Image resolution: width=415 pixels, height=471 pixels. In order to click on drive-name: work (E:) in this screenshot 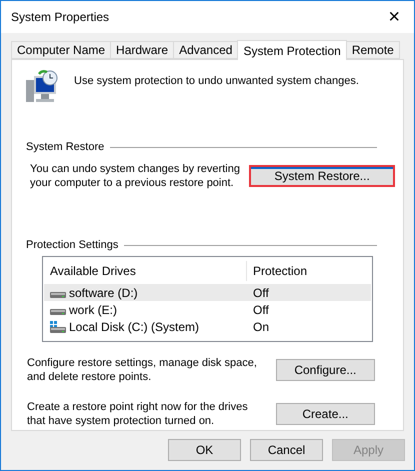, I will do `click(93, 309)`.